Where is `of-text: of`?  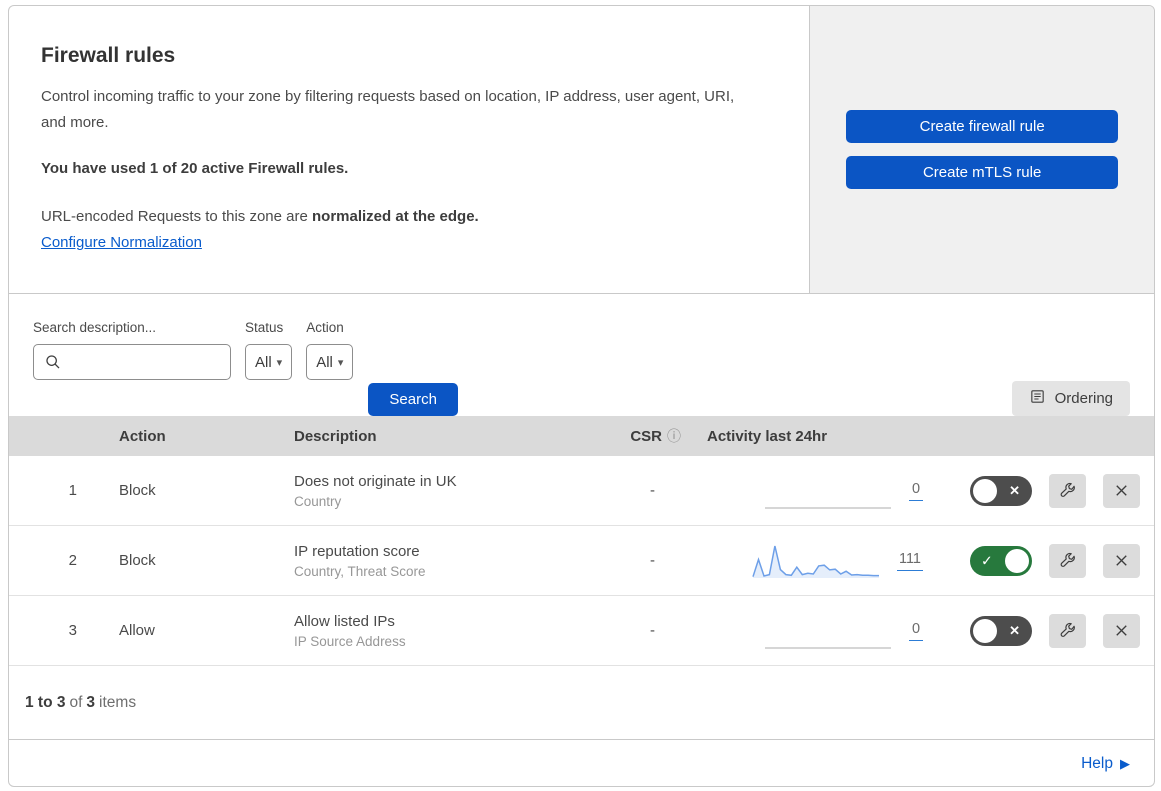 of-text: of is located at coordinates (76, 702).